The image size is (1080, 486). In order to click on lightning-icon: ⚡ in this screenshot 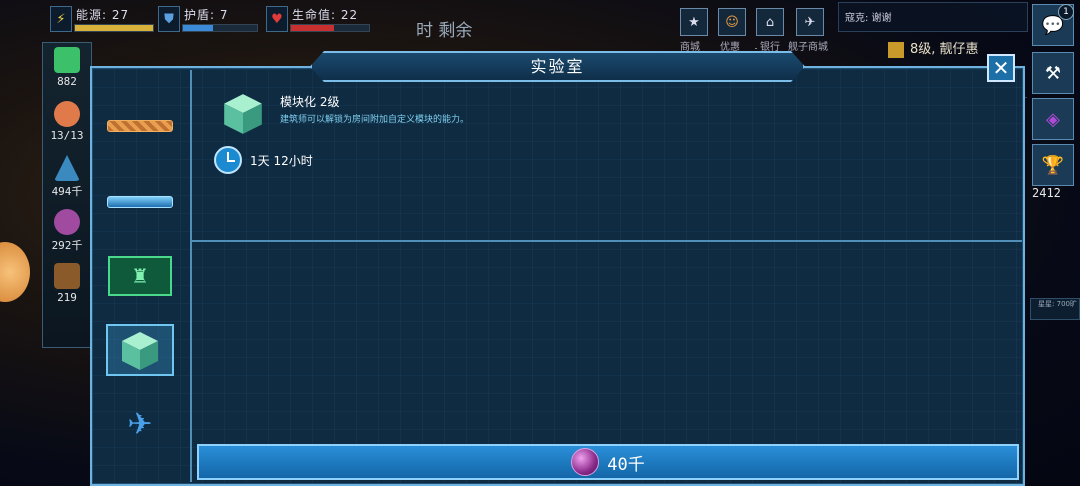, I will do `click(61, 19)`.